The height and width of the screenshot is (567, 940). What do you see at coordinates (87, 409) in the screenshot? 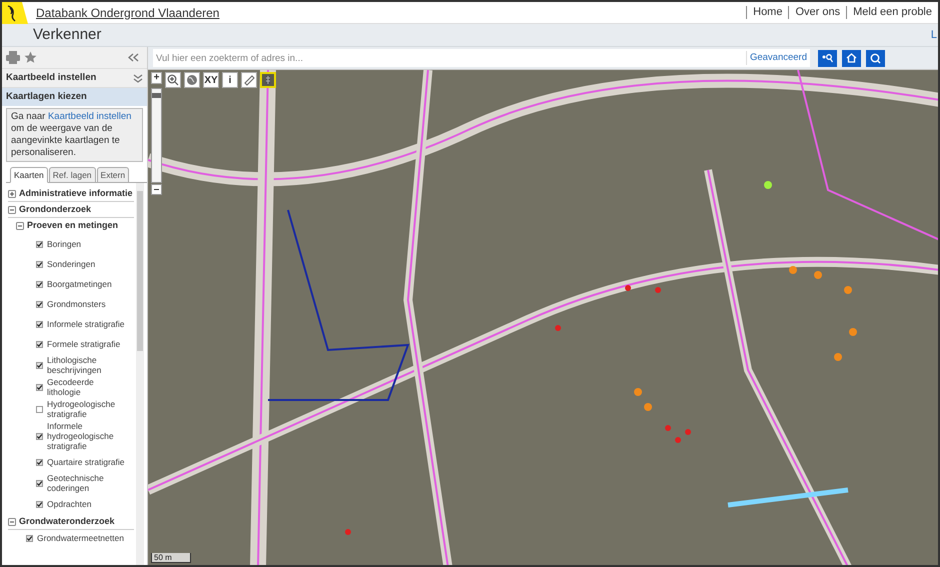
I see `layer-label: Hydrogeologische stratigrafie` at bounding box center [87, 409].